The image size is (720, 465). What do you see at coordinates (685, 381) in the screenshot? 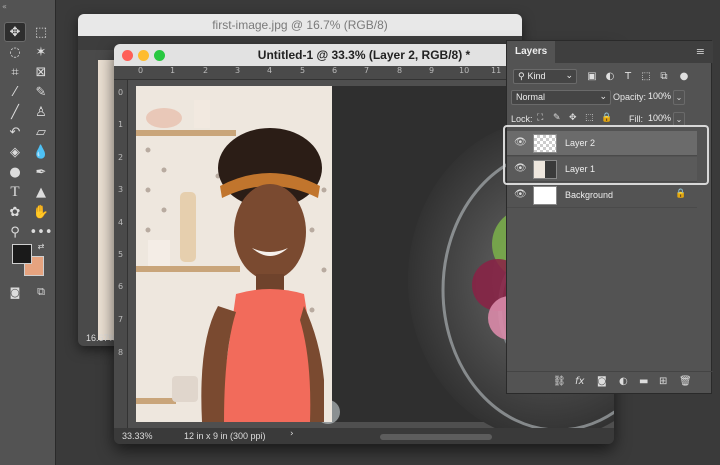
I see `delete-layer-icon: 🗑` at bounding box center [685, 381].